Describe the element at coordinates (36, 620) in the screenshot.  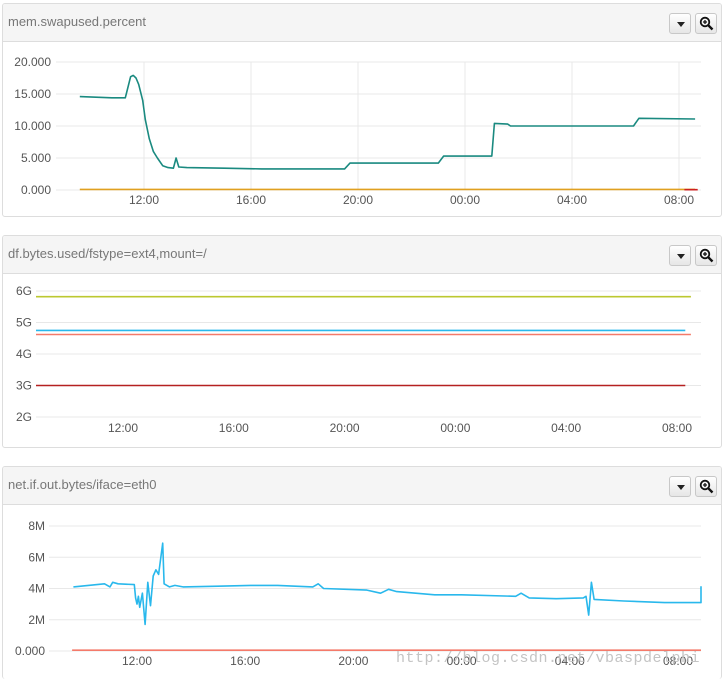
I see `y-tick-label: 2M` at that location.